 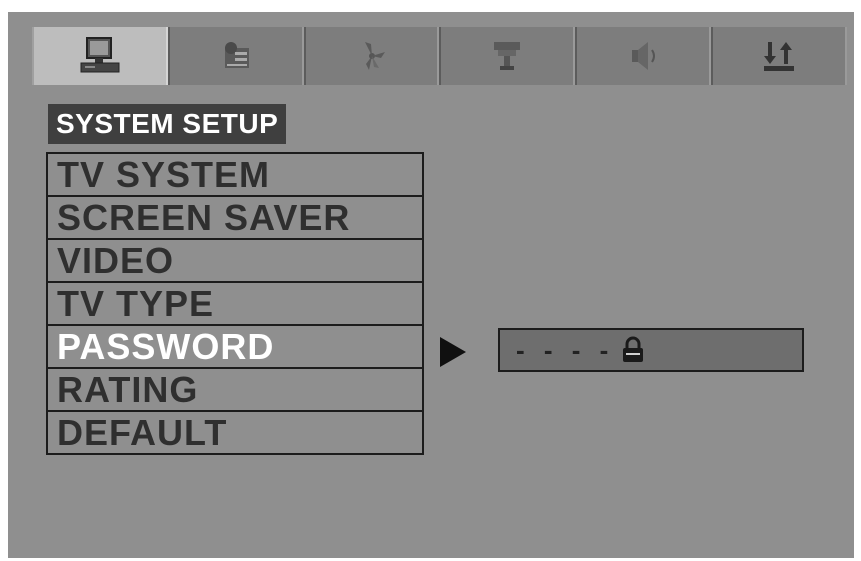 I want to click on setup-tab-bar, so click(x=439, y=56).